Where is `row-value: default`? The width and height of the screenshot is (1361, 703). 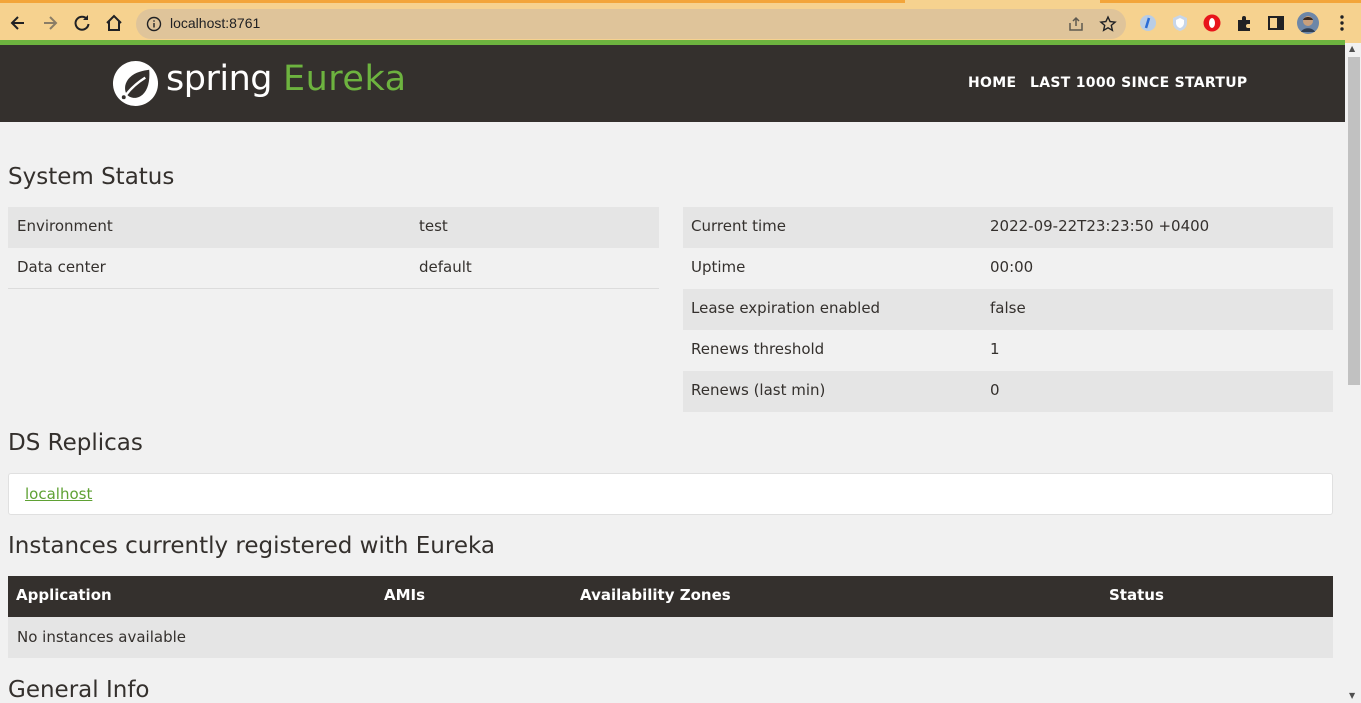
row-value: default is located at coordinates (445, 267).